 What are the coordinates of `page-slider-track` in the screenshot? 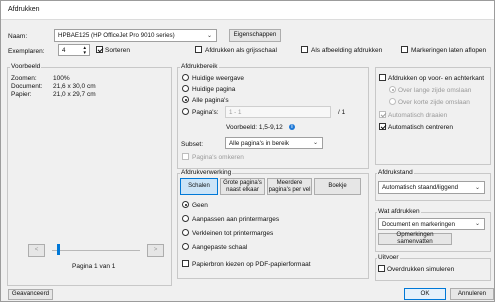 It's located at (96, 250).